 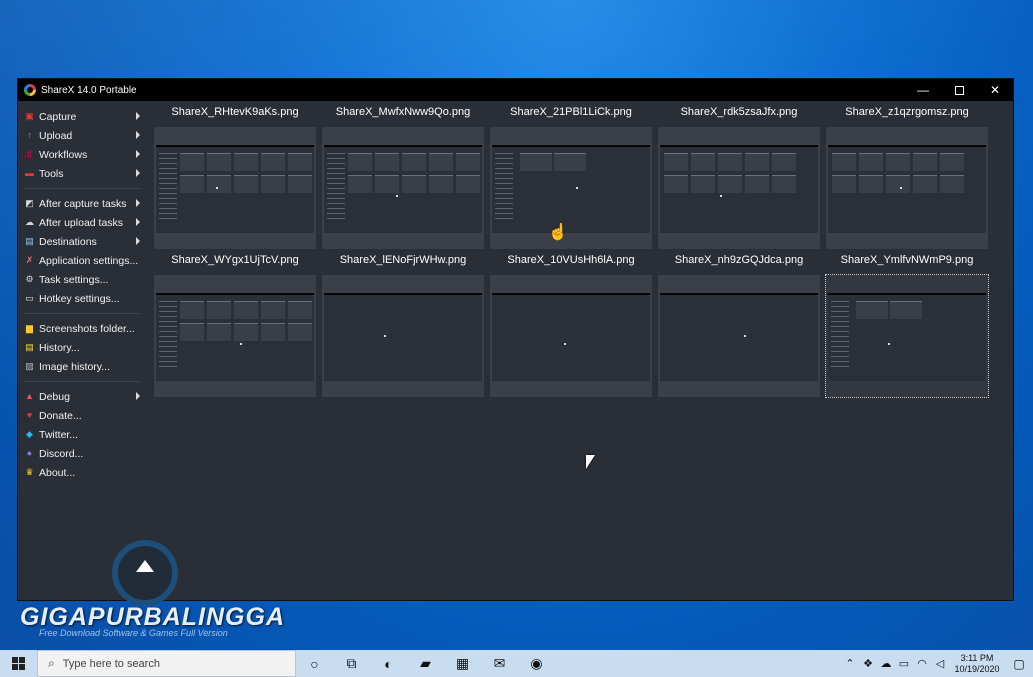 I want to click on file-explorer-icon: ▰, so click(x=425, y=663).